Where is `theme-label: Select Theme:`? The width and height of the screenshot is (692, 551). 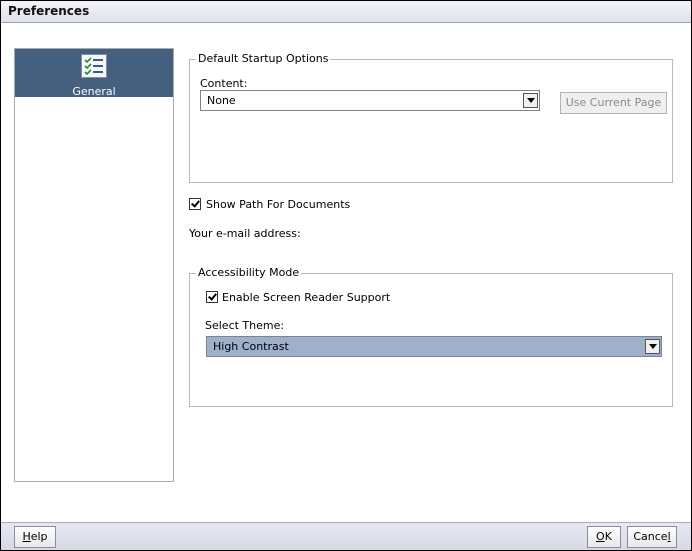
theme-label: Select Theme: is located at coordinates (245, 325).